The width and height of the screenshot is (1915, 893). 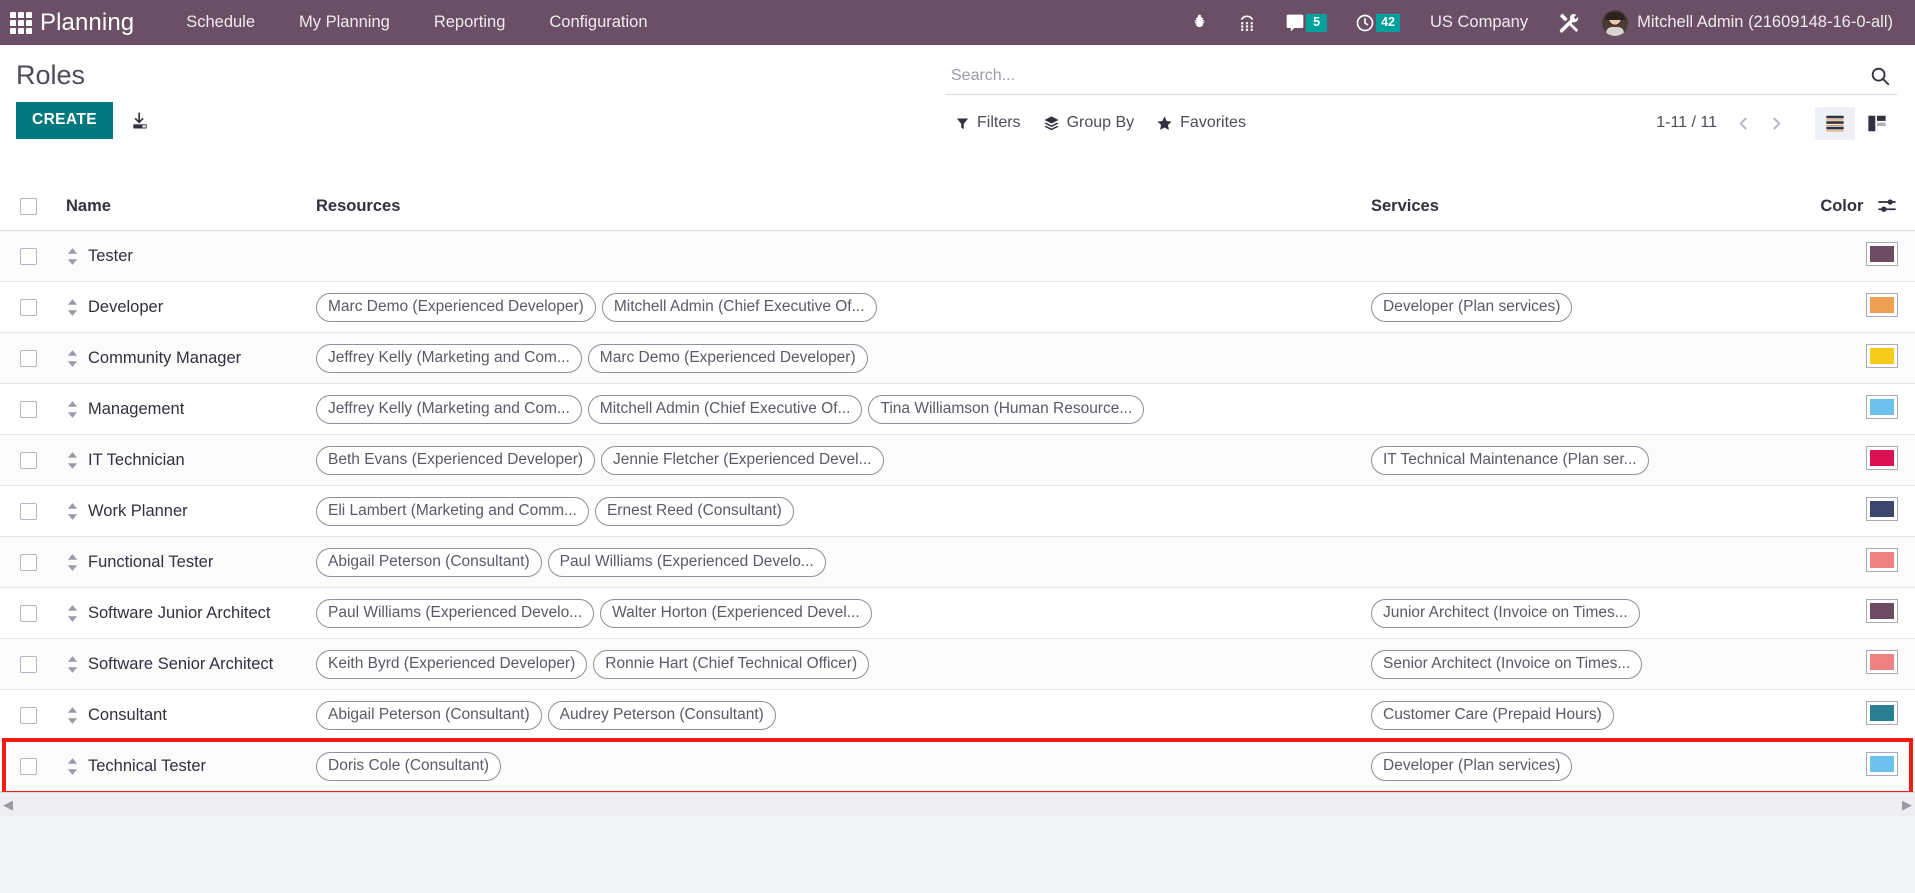 What do you see at coordinates (1306, 22) in the screenshot?
I see `messages-menu: 5` at bounding box center [1306, 22].